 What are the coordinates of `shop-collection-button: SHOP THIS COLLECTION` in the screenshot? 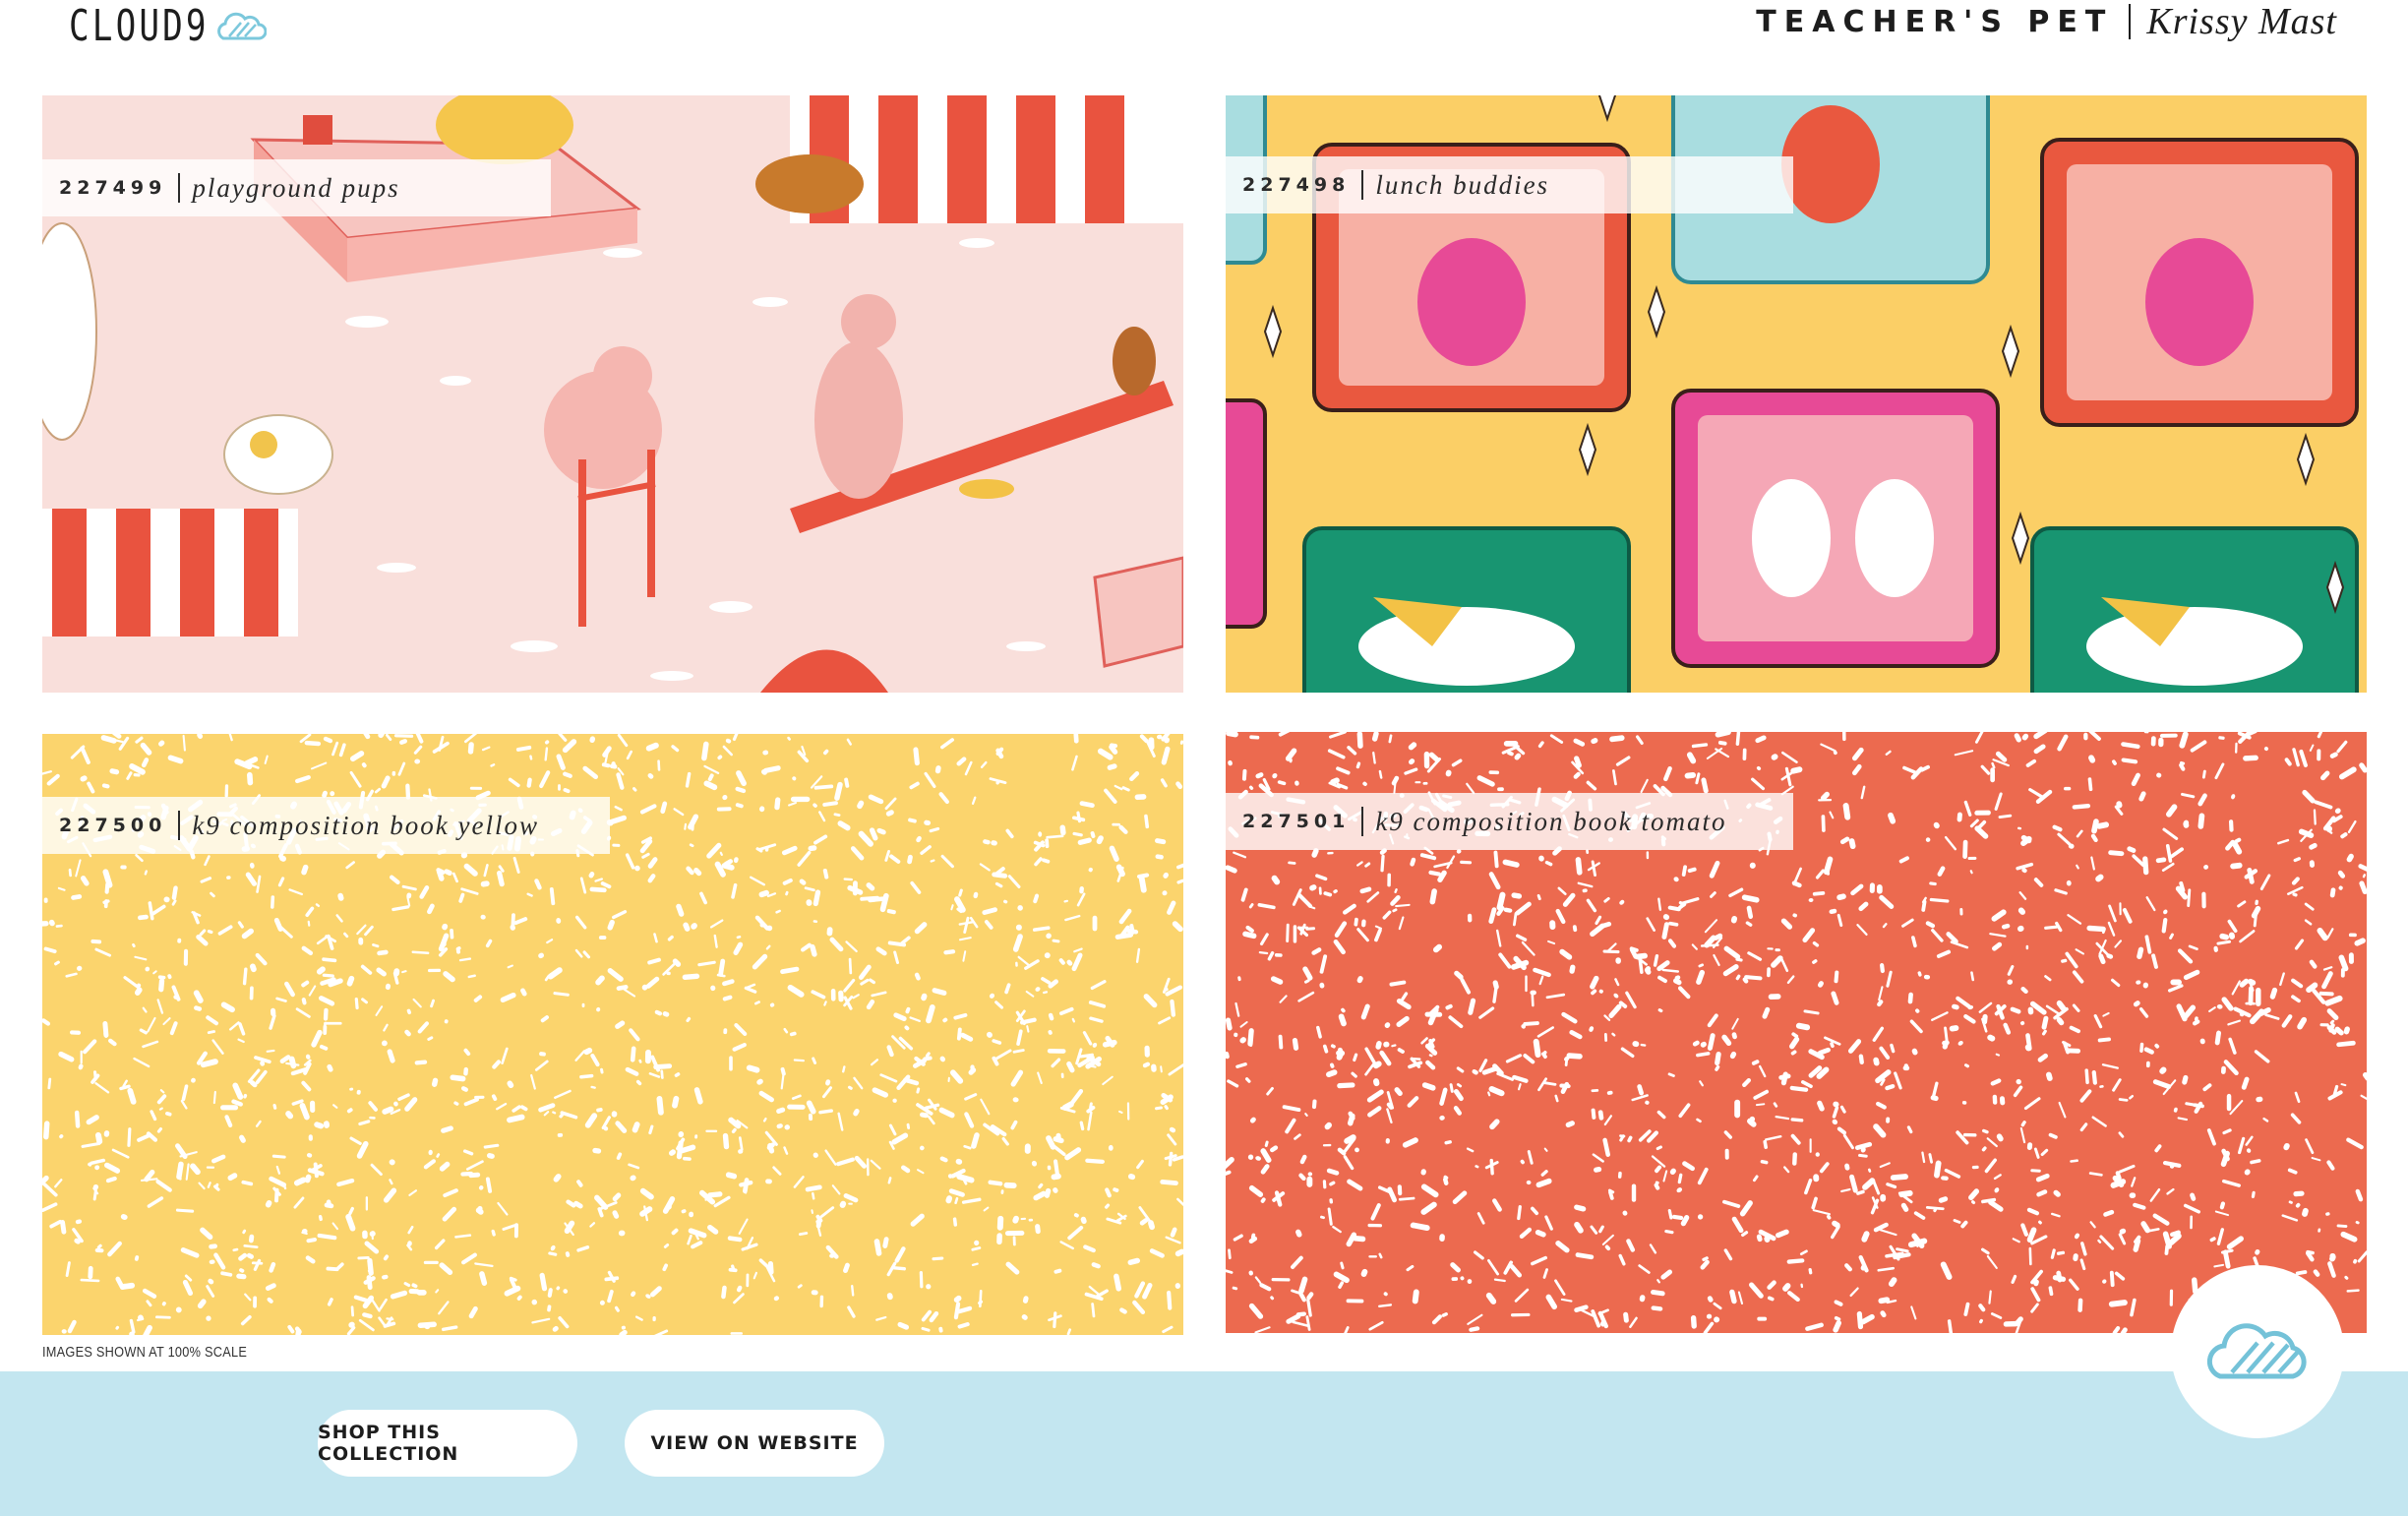 It's located at (447, 1444).